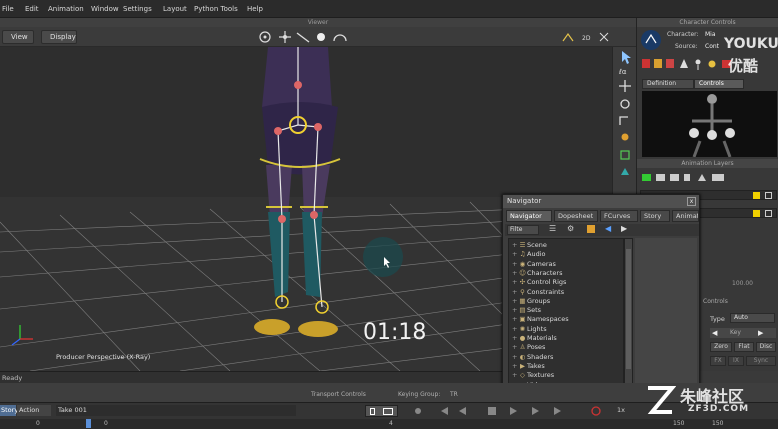  Describe the element at coordinates (735, 332) in the screenshot. I see `key-button: Key` at that location.